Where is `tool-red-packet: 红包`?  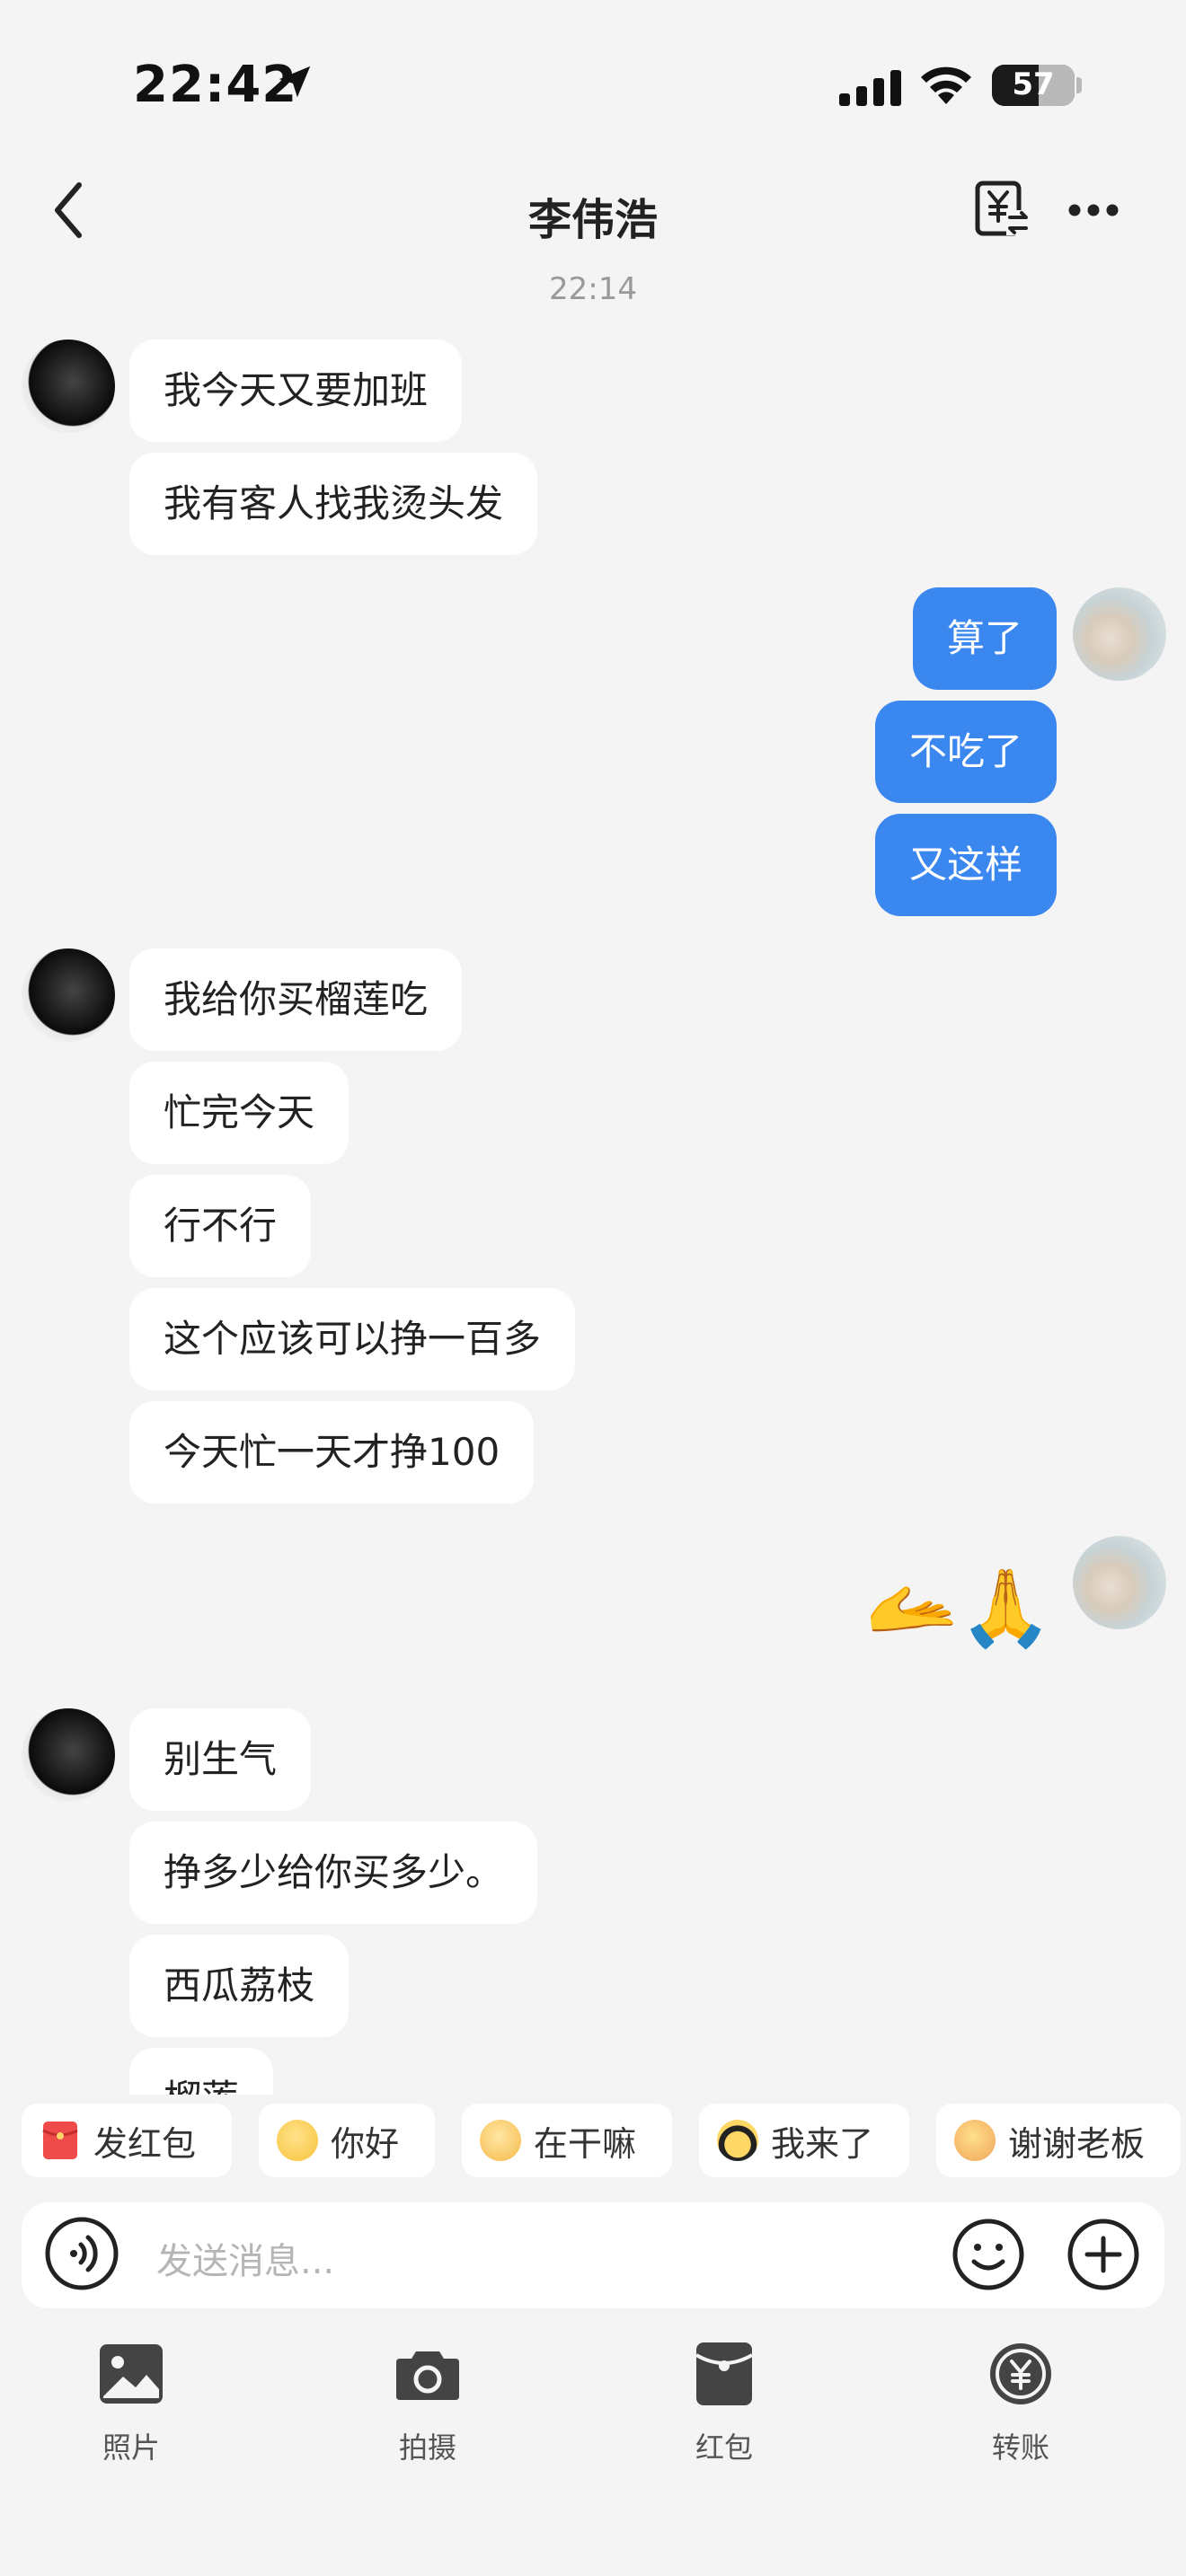
tool-red-packet: 红包 is located at coordinates (724, 2402).